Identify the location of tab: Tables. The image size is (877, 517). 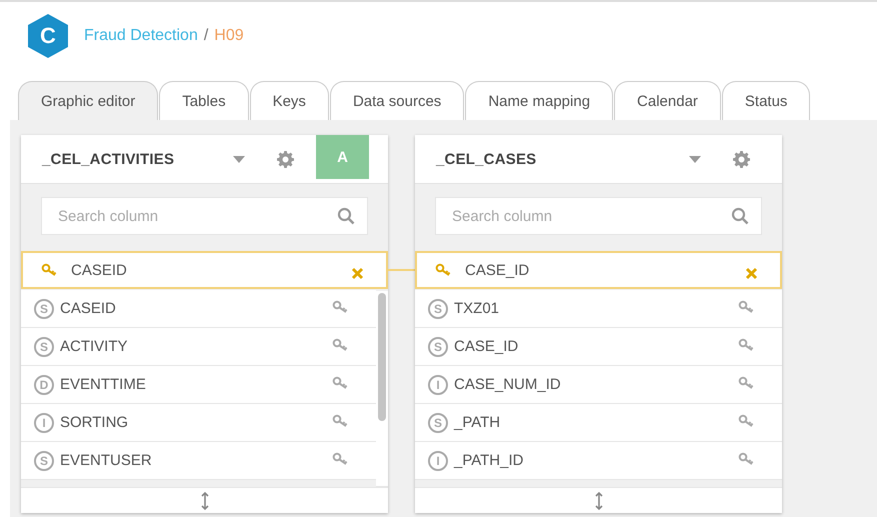
(204, 100).